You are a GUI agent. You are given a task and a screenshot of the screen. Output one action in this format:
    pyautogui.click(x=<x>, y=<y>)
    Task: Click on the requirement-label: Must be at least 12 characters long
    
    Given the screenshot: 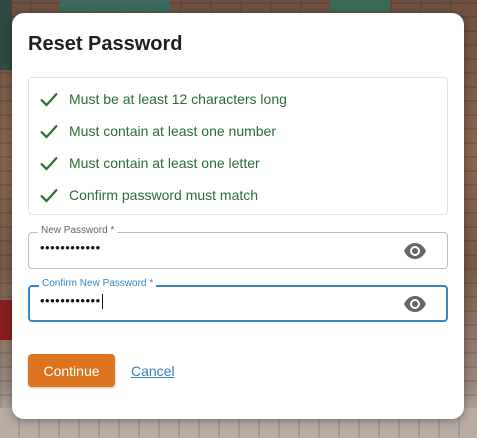 What is the action you would take?
    pyautogui.click(x=178, y=99)
    